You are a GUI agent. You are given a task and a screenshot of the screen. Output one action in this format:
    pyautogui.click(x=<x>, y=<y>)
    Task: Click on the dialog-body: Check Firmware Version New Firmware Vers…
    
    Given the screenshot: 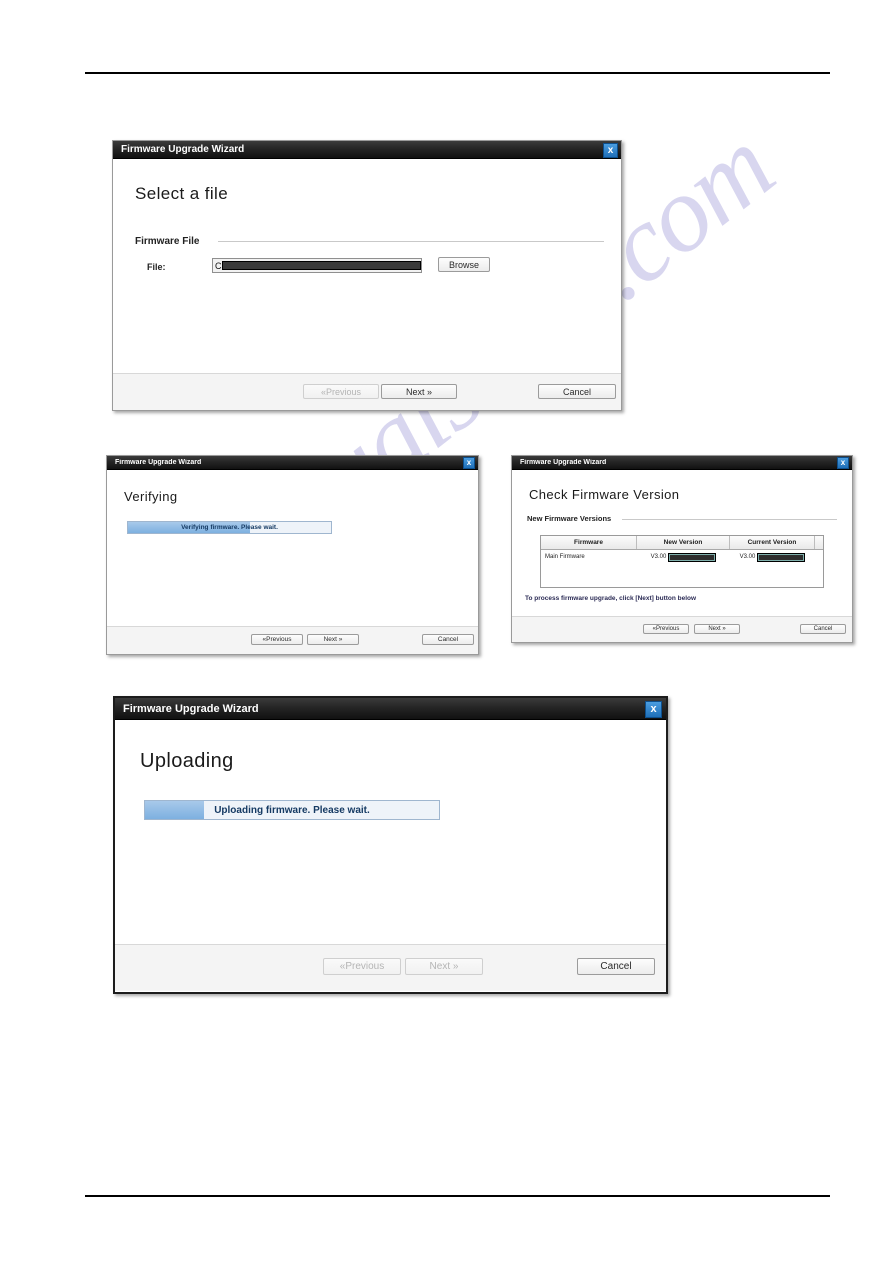 What is the action you would take?
    pyautogui.click(x=682, y=556)
    